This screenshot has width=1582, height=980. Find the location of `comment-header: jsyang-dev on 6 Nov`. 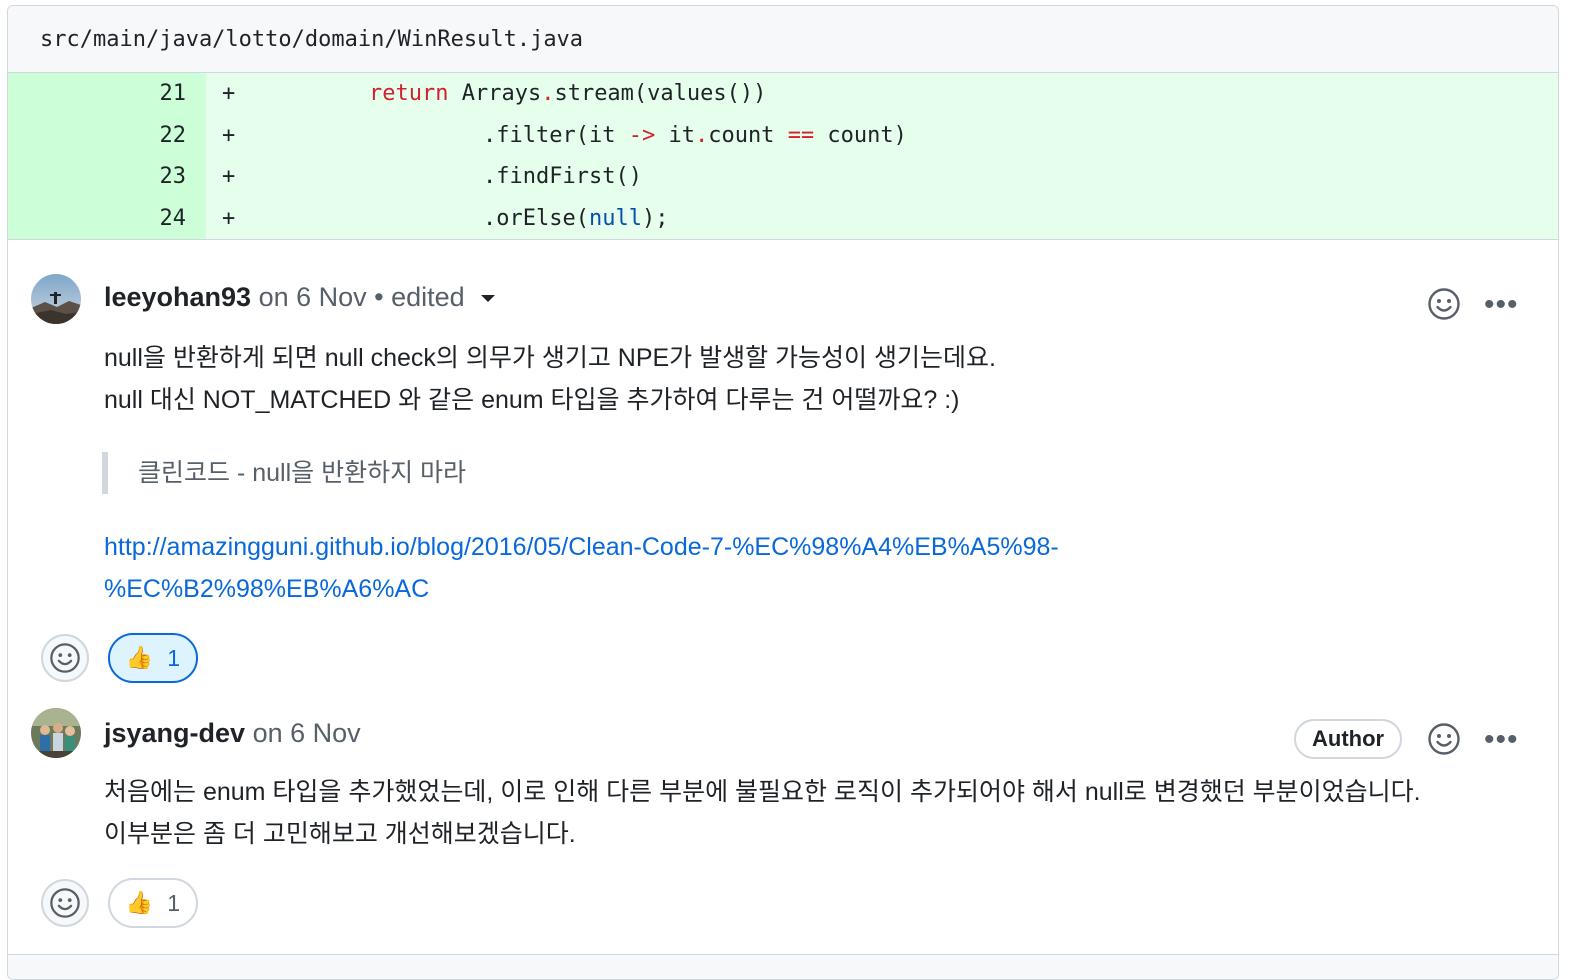

comment-header: jsyang-dev on 6 Nov is located at coordinates (232, 733).